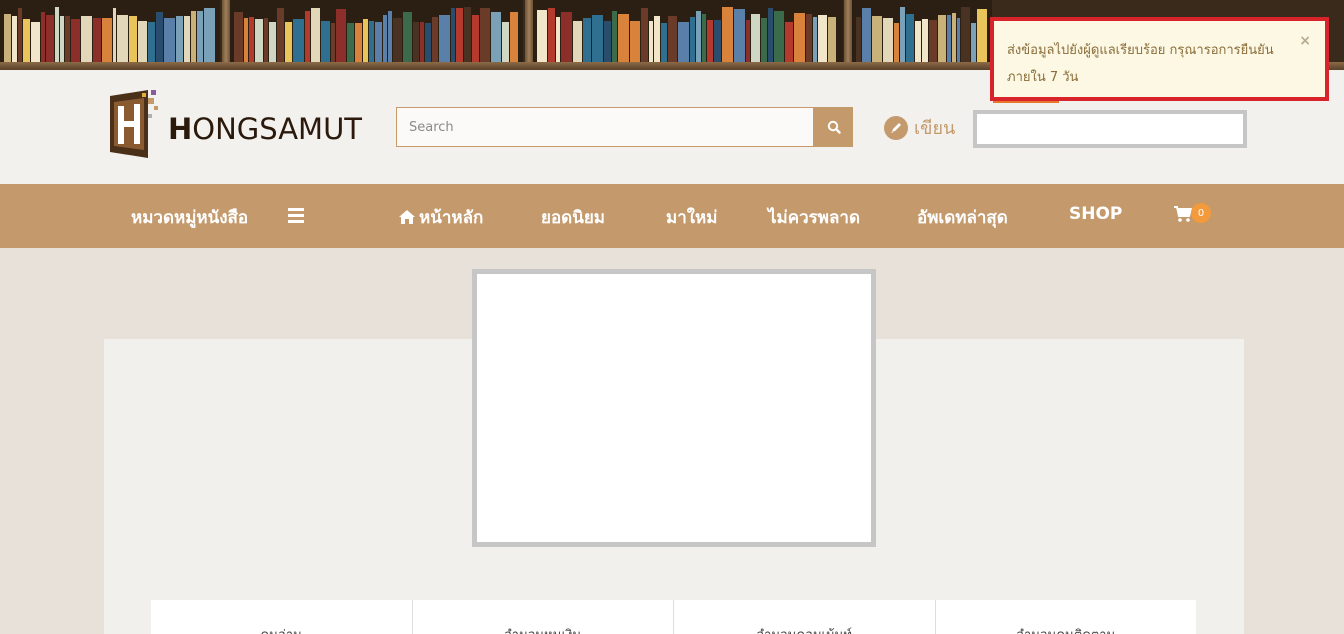 The width and height of the screenshot is (1344, 634). I want to click on nav-popular-label: ยอดนิยม, so click(573, 218).